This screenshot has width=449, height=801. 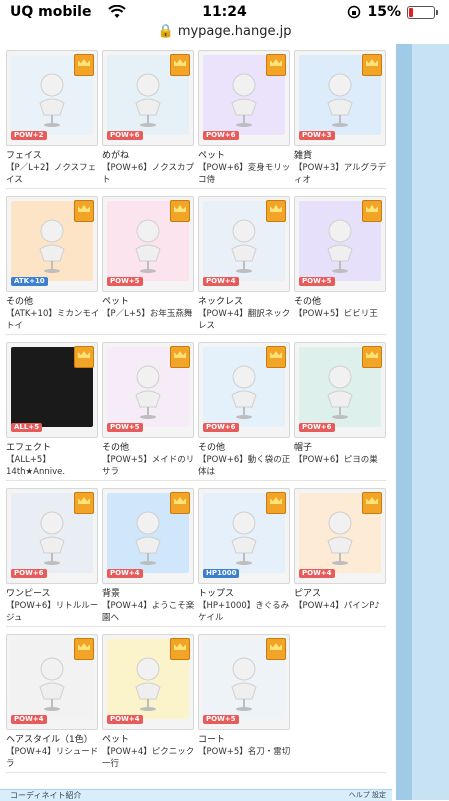 I want to click on coordinate-intro-bar: コーディネイト紹介 ヘルプ 設定, so click(x=196, y=795).